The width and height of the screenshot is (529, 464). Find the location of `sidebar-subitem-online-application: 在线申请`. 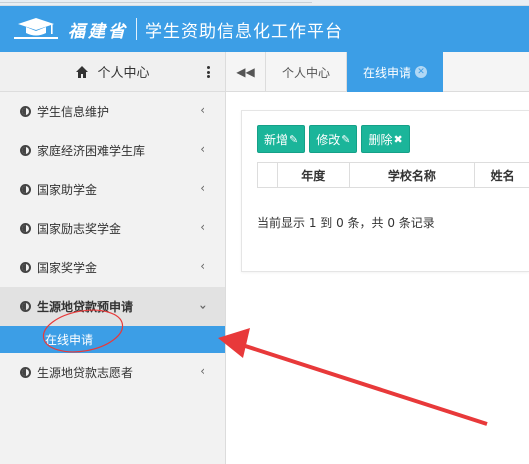

sidebar-subitem-online-application: 在线申请 is located at coordinates (112, 339).